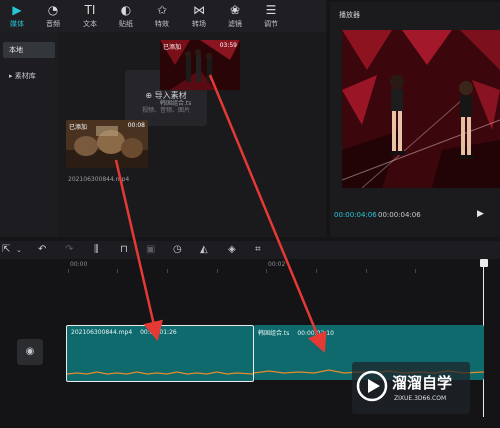 This screenshot has width=500, height=428. What do you see at coordinates (372, 386) in the screenshot?
I see `watermark-logo` at bounding box center [372, 386].